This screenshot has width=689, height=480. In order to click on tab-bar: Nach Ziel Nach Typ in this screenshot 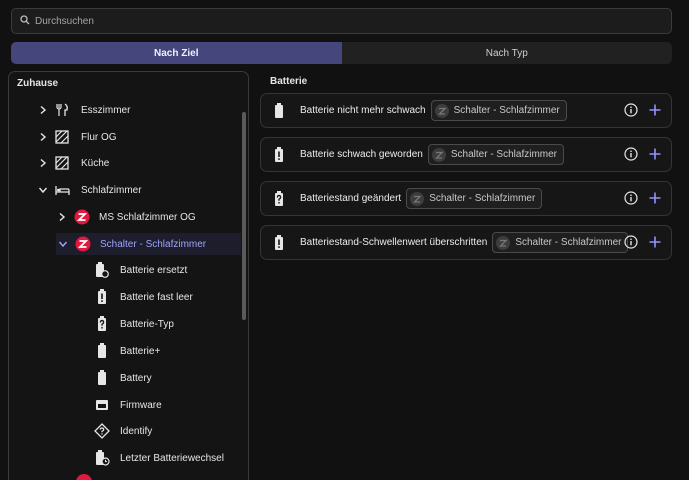, I will do `click(341, 53)`.